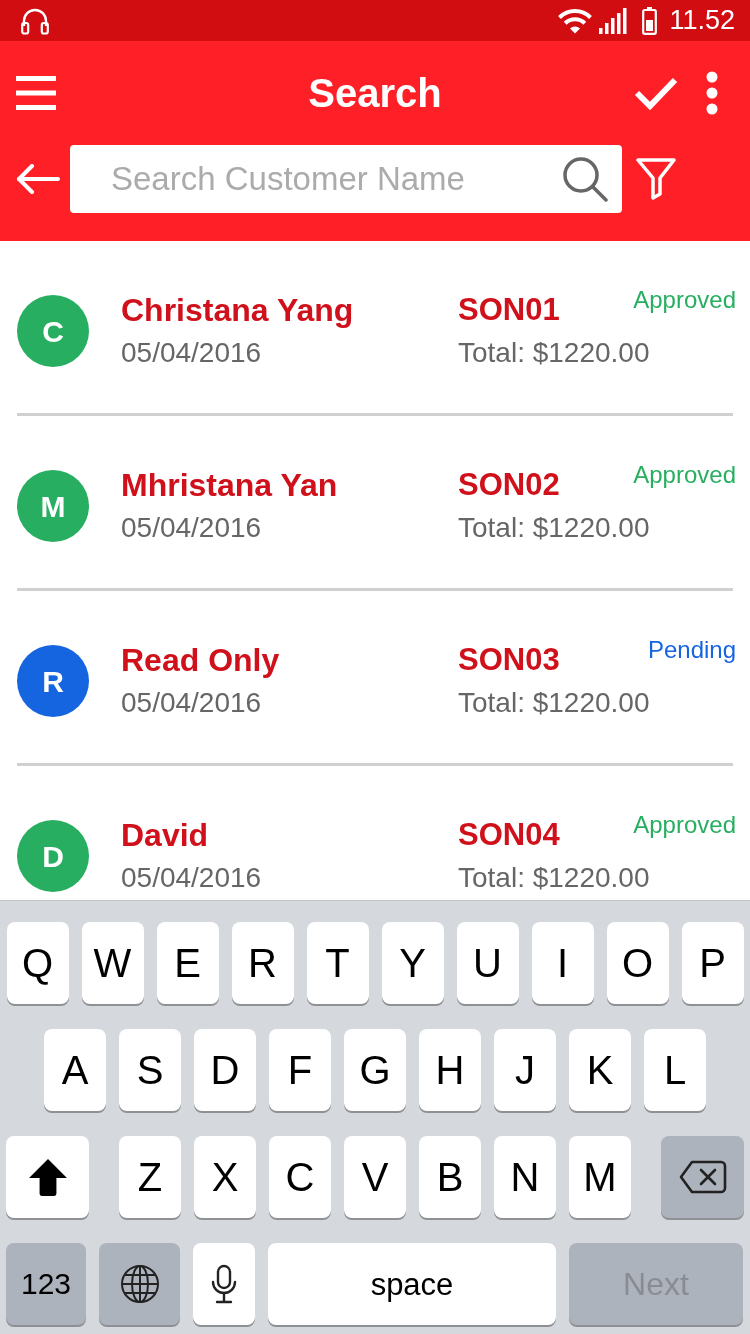 The height and width of the screenshot is (1334, 750). I want to click on microphone-key, so click(224, 1284).